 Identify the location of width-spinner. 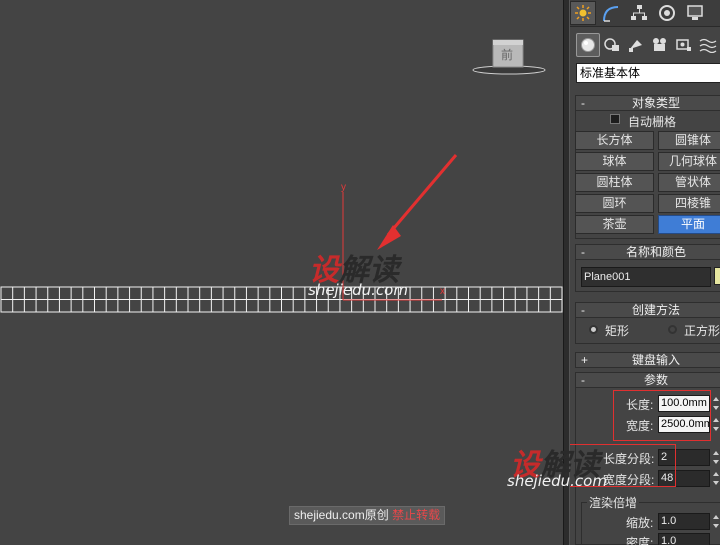
(716, 424).